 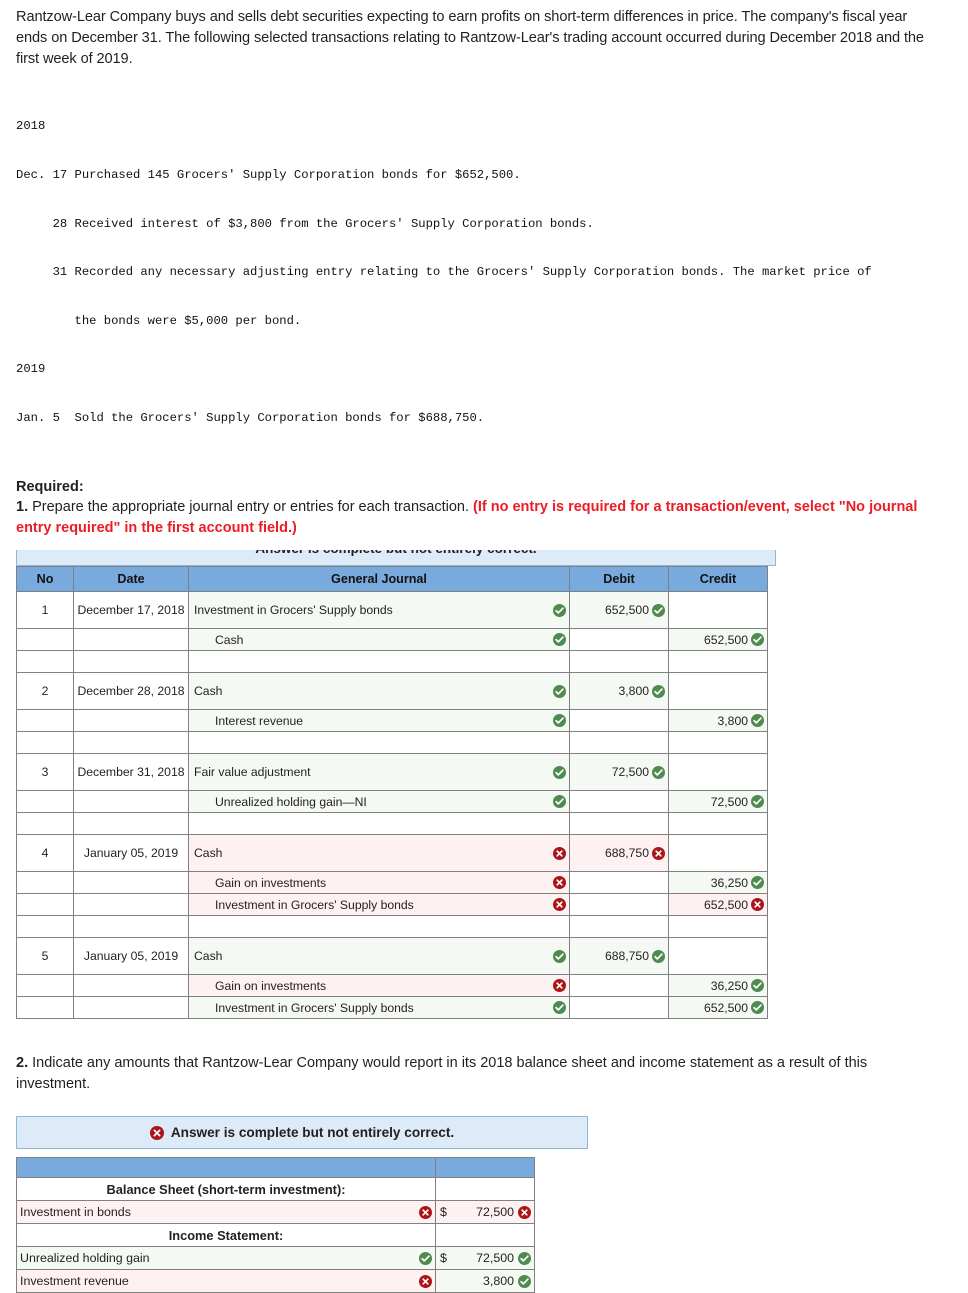 I want to click on entry-date: December 31, 2018, so click(x=131, y=772).